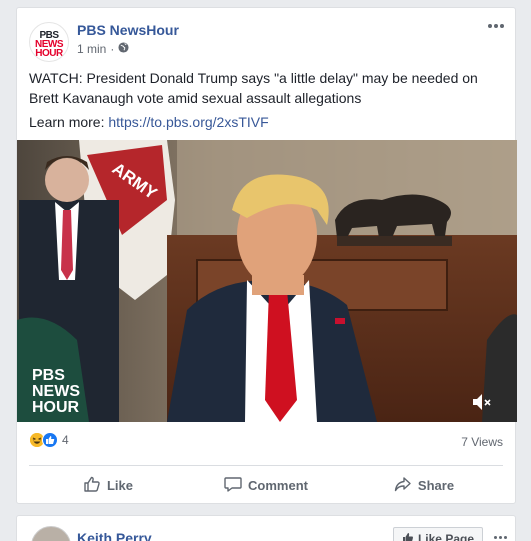 The image size is (531, 541). I want to click on keith-perry-avatar, so click(51, 533).